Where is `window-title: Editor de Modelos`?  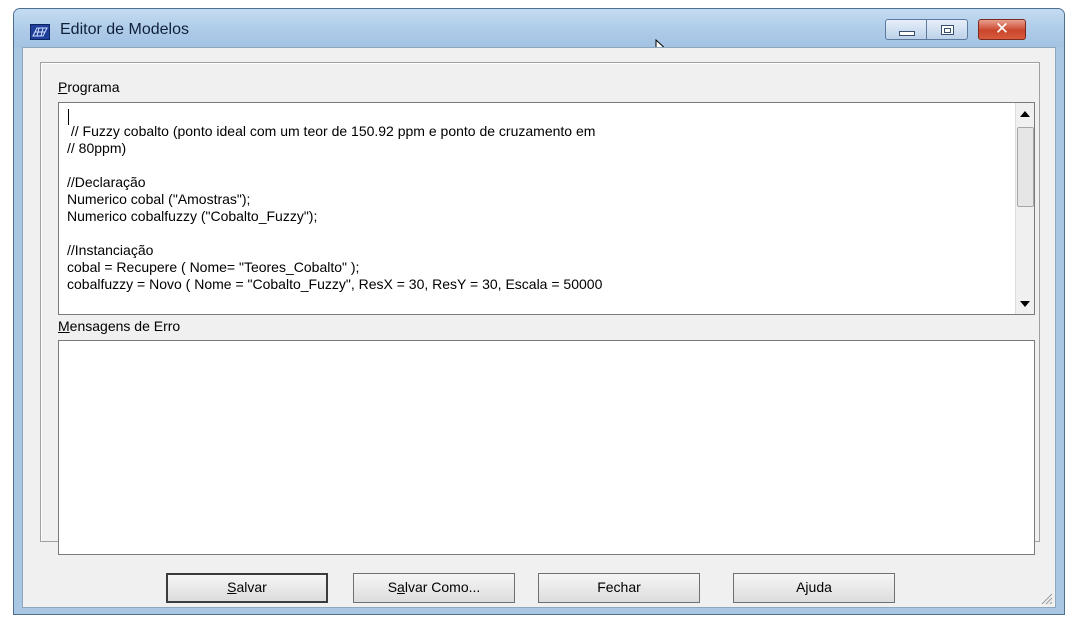
window-title: Editor de Modelos is located at coordinates (124, 29).